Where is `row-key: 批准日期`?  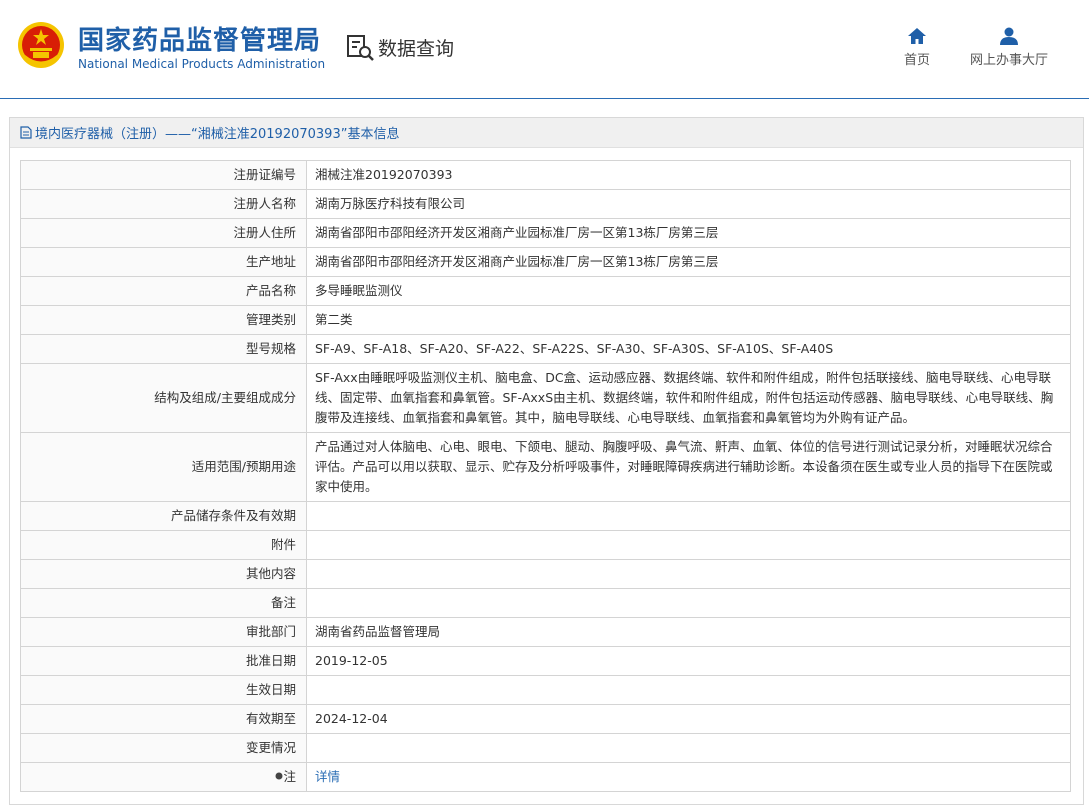
row-key: 批准日期 is located at coordinates (163, 661).